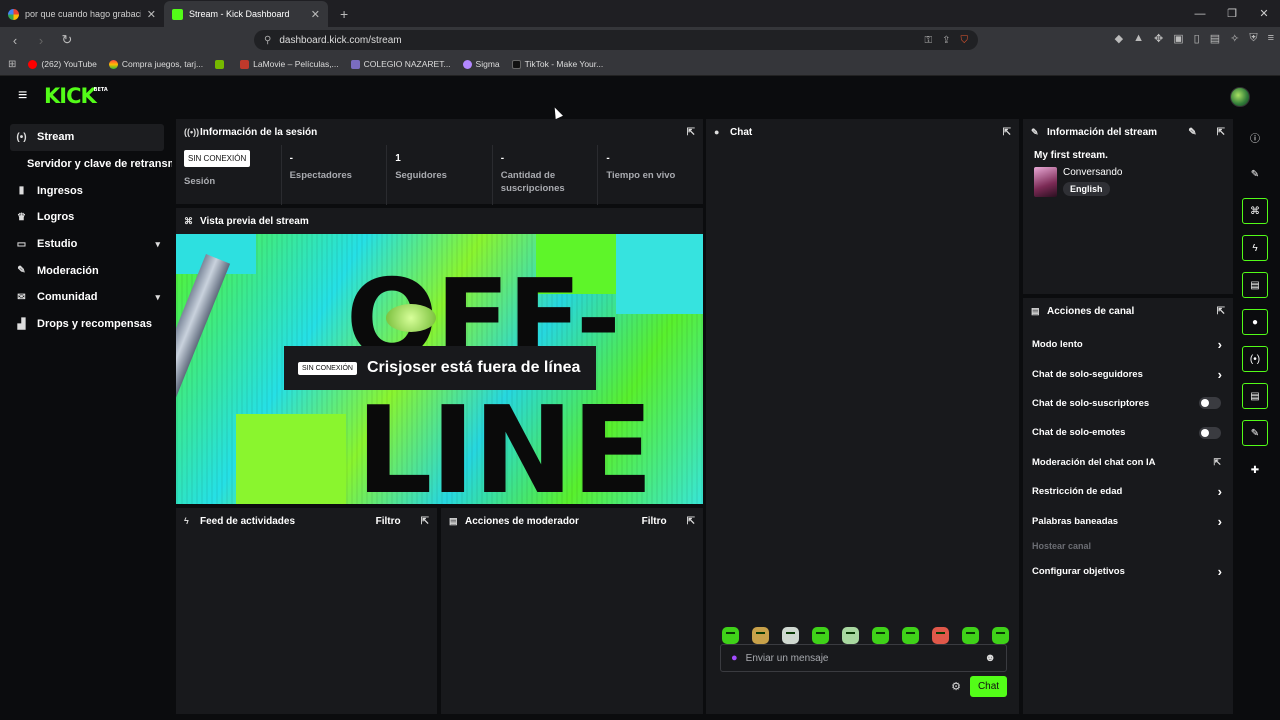 This screenshot has width=1280, height=720. What do you see at coordinates (1128, 344) in the screenshot?
I see `channel-action-item: Modo lento ›` at bounding box center [1128, 344].